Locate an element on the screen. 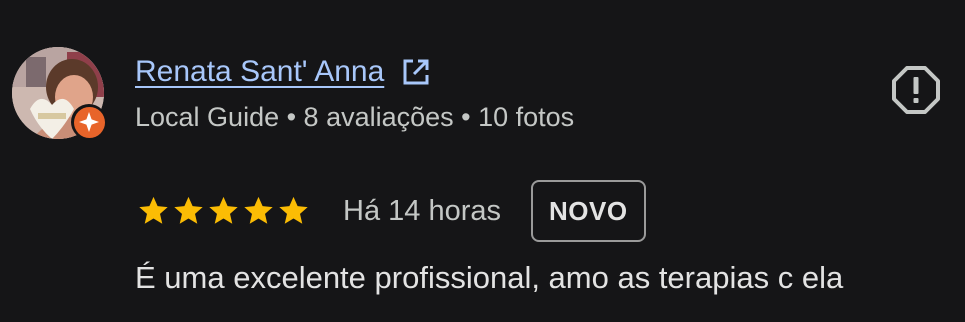 This screenshot has height=322, width=965. review-time: Há 14 horas is located at coordinates (422, 210).